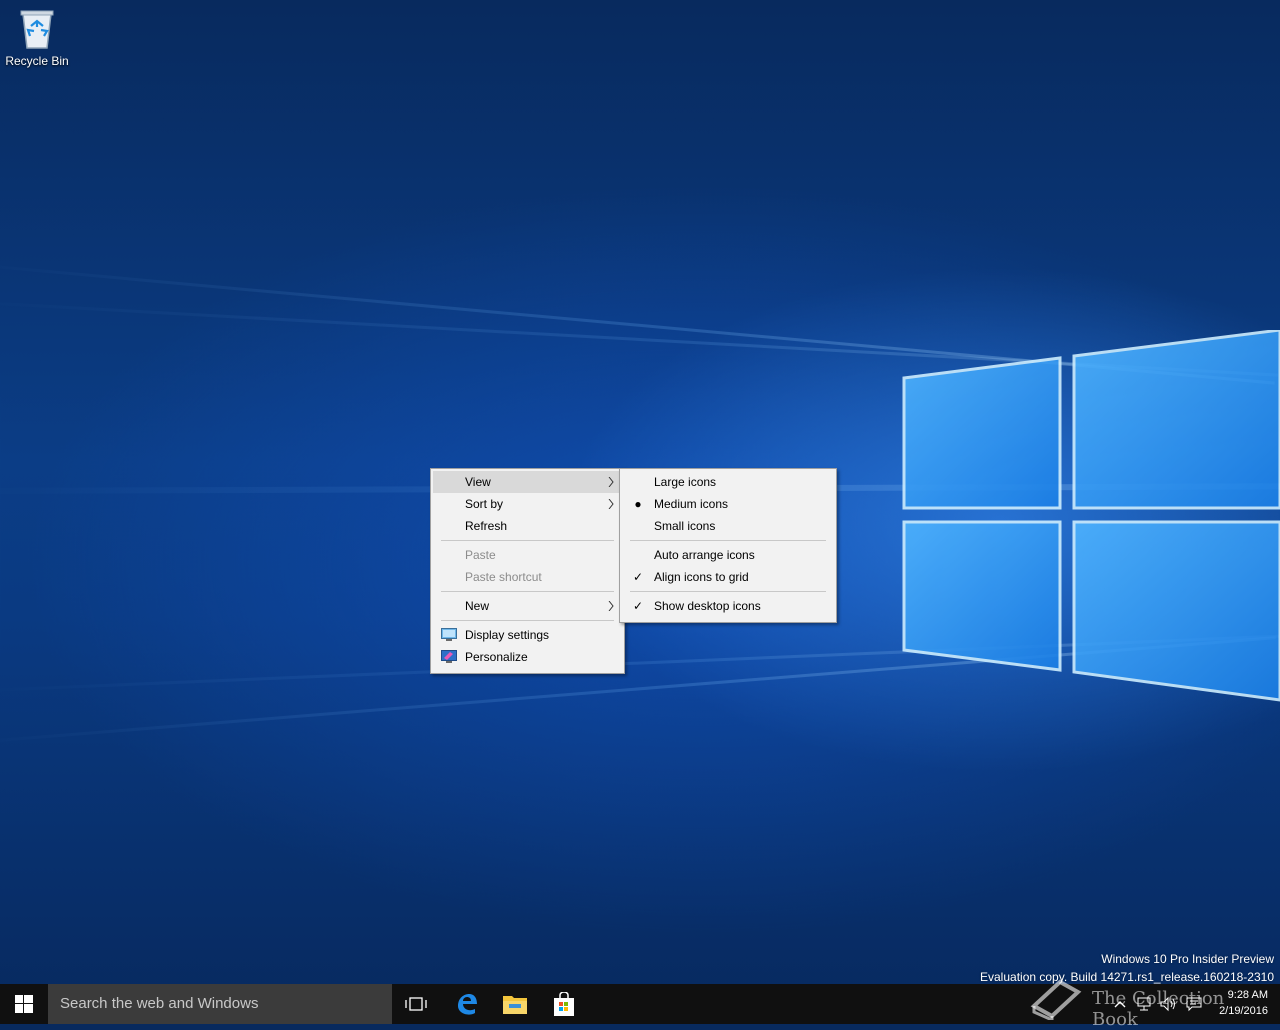 Image resolution: width=1280 pixels, height=1030 pixels. What do you see at coordinates (1187, 959) in the screenshot?
I see `watermark-edition: Windows 10 Pro Insider Preview` at bounding box center [1187, 959].